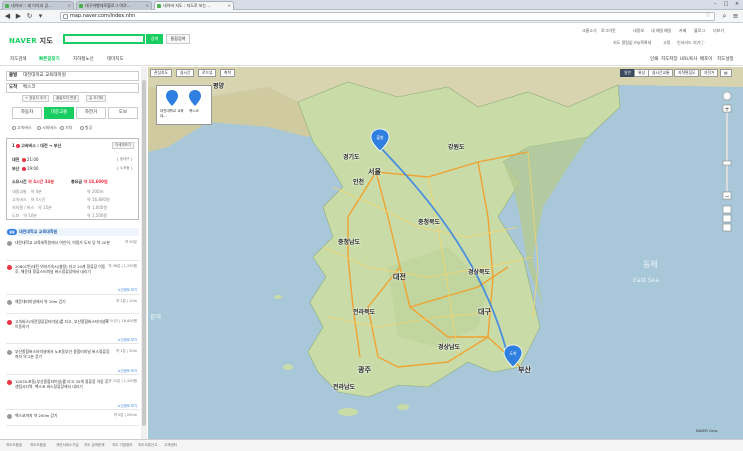  I want to click on tab-fast-route: 빠른길찾기, so click(49, 60).